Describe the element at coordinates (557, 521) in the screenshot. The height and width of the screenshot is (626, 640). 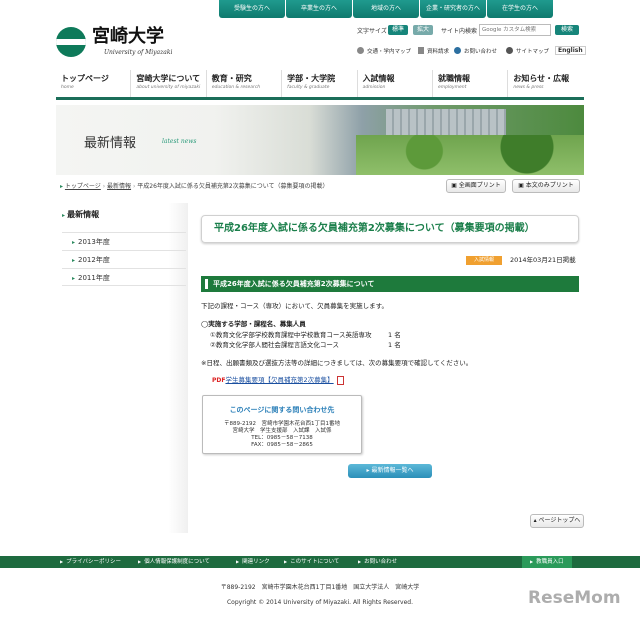
I see `page-top-button: ▴ ページトップへ` at that location.